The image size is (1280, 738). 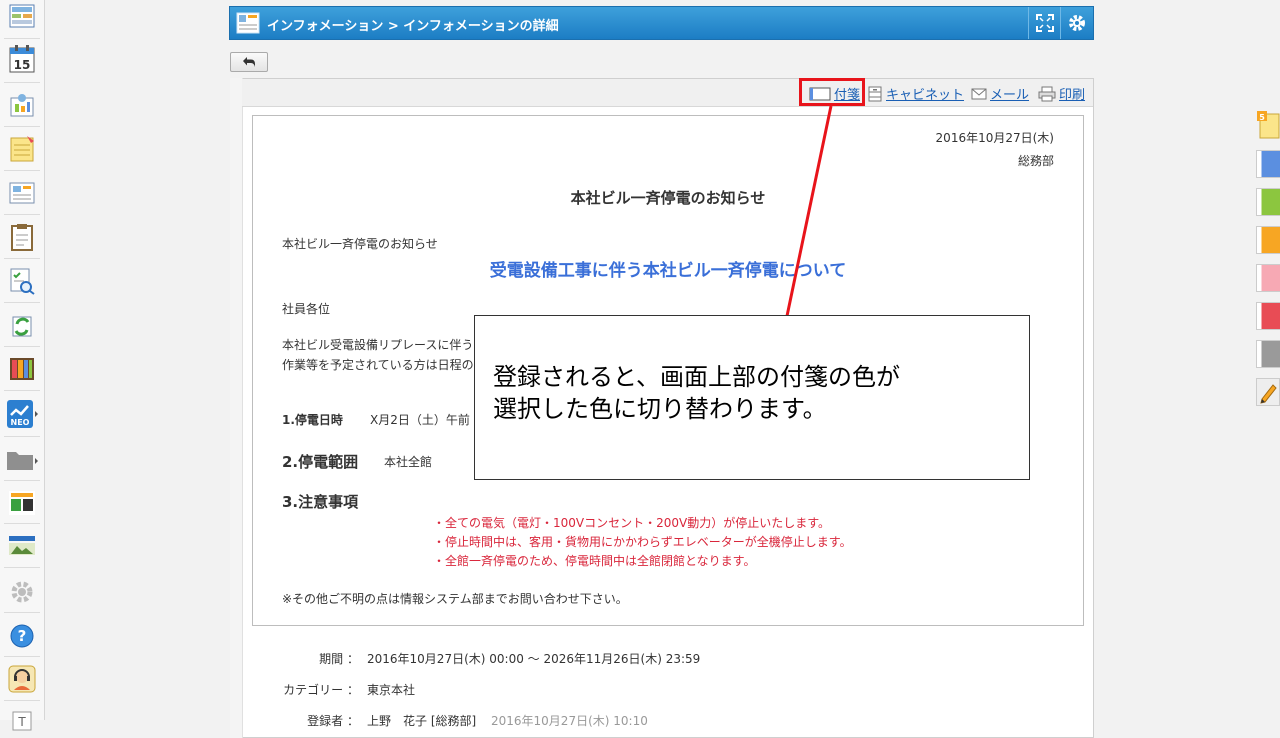 What do you see at coordinates (697, 377) in the screenshot?
I see `callout-line: 登録されると、画面上部の付箋の色が` at bounding box center [697, 377].